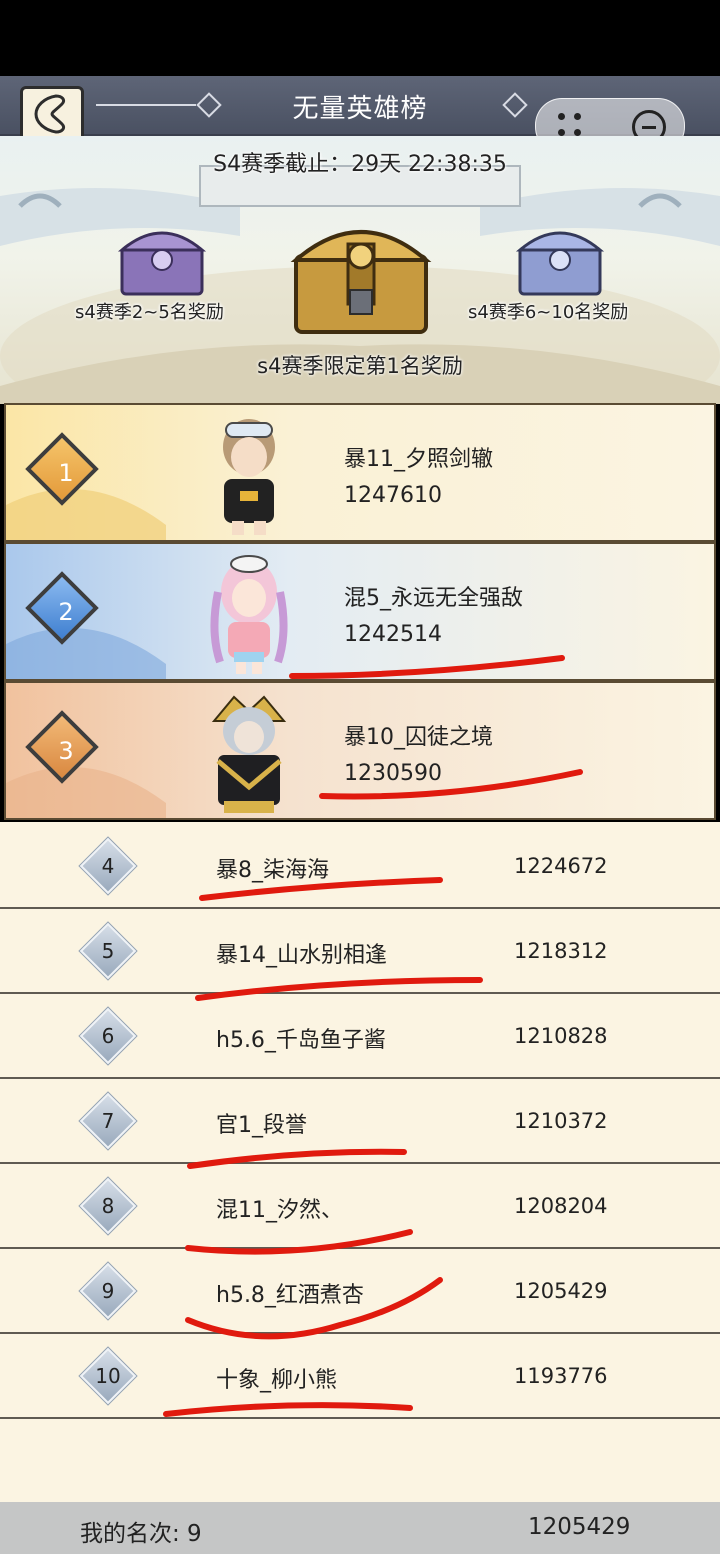 The width and height of the screenshot is (720, 1554). Describe the element at coordinates (360, 1205) in the screenshot. I see `list-item: 8 混11_汐然、 1208204` at that location.